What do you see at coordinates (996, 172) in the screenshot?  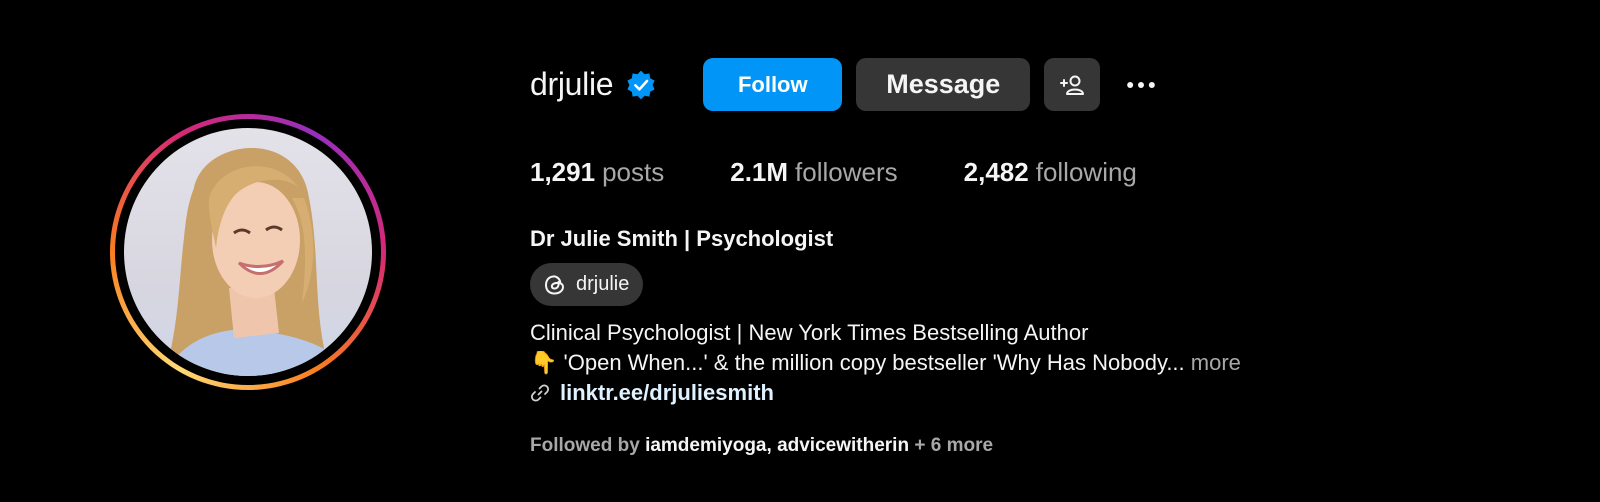 I see `stat-value: 2,482` at bounding box center [996, 172].